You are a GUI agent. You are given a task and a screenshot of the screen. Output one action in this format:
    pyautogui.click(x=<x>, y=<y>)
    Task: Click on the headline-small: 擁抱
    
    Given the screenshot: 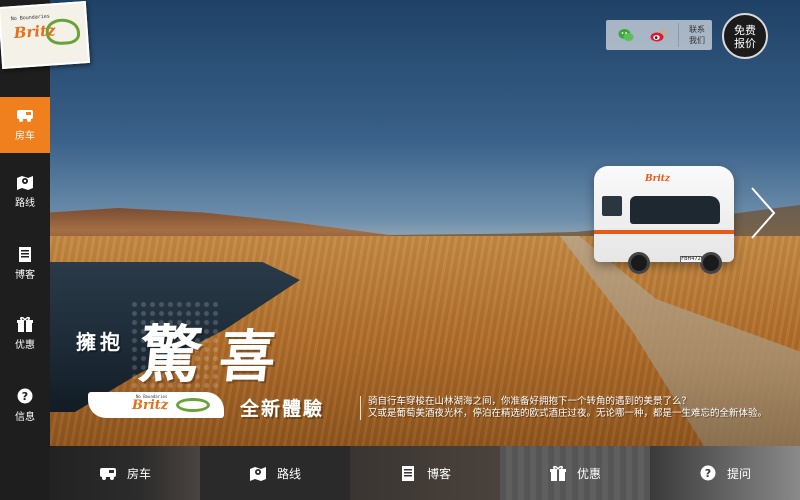 What is the action you would take?
    pyautogui.click(x=100, y=342)
    